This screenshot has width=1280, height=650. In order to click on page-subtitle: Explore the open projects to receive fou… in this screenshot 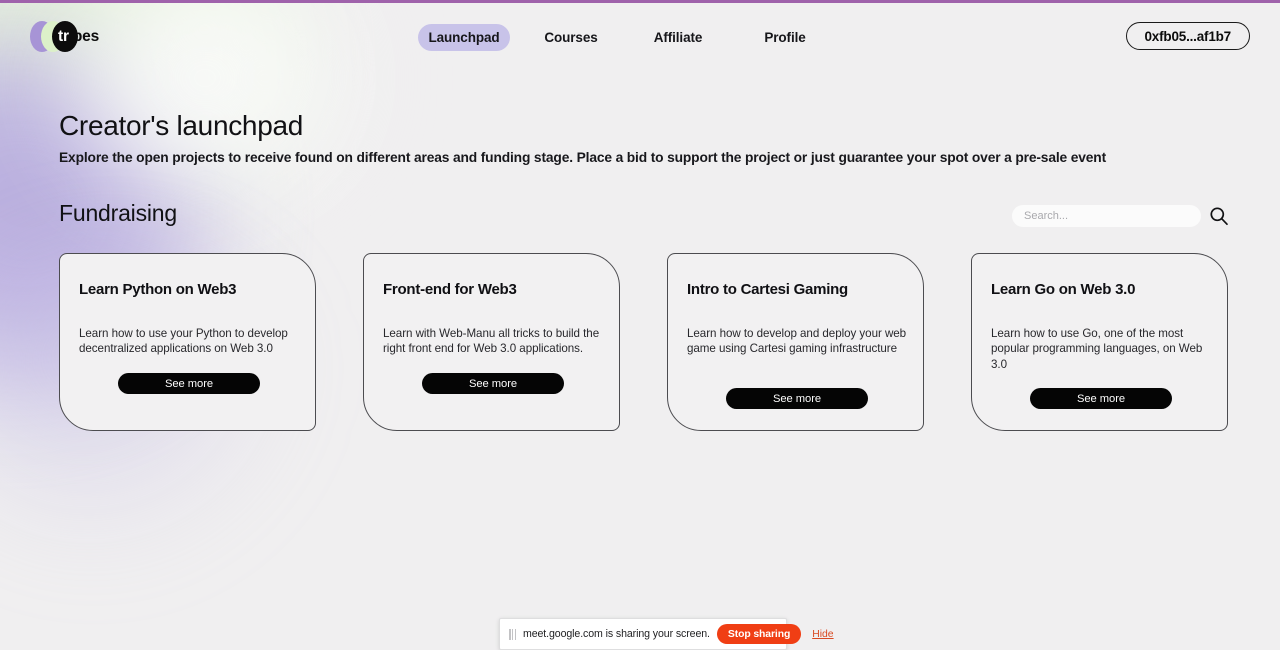, I will do `click(583, 157)`.